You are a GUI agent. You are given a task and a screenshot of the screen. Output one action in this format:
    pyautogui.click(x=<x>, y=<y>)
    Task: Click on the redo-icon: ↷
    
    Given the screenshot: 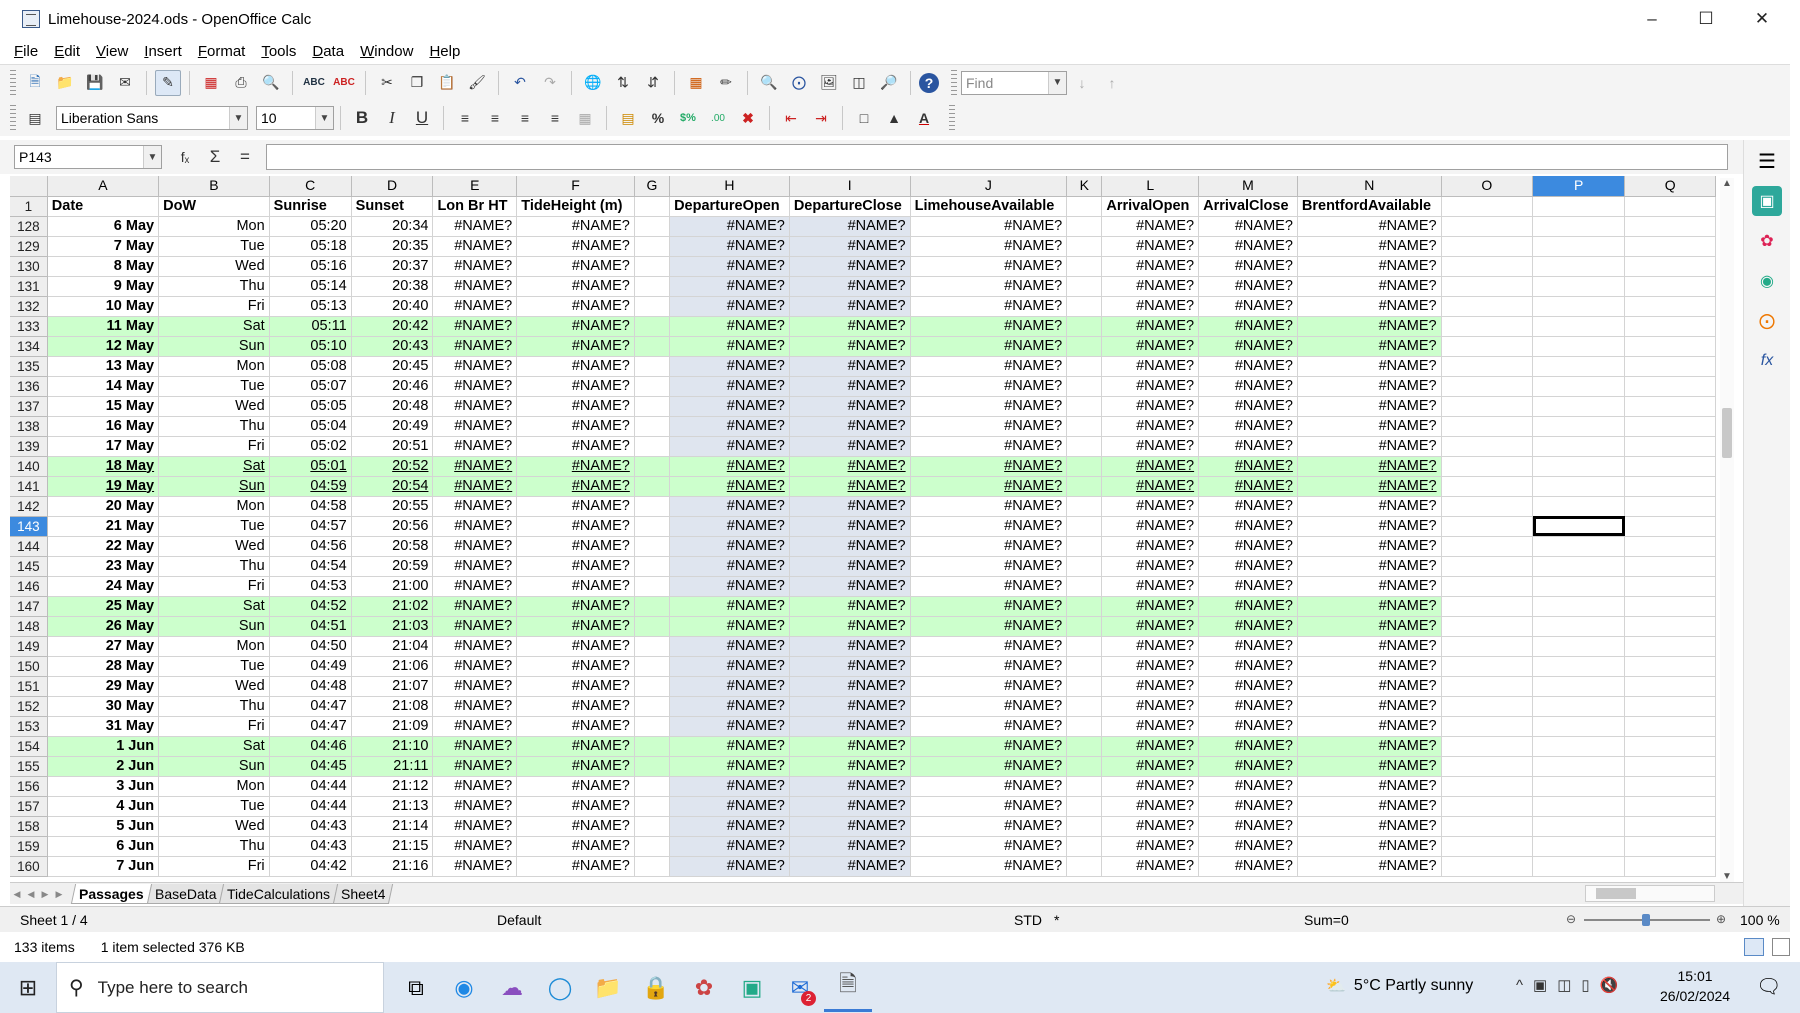 What is the action you would take?
    pyautogui.click(x=550, y=83)
    